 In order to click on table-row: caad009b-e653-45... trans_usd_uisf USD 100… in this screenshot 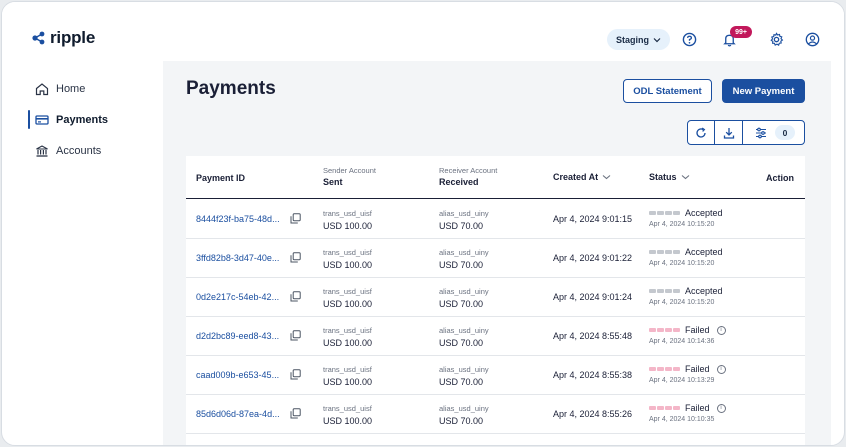, I will do `click(495, 375)`.